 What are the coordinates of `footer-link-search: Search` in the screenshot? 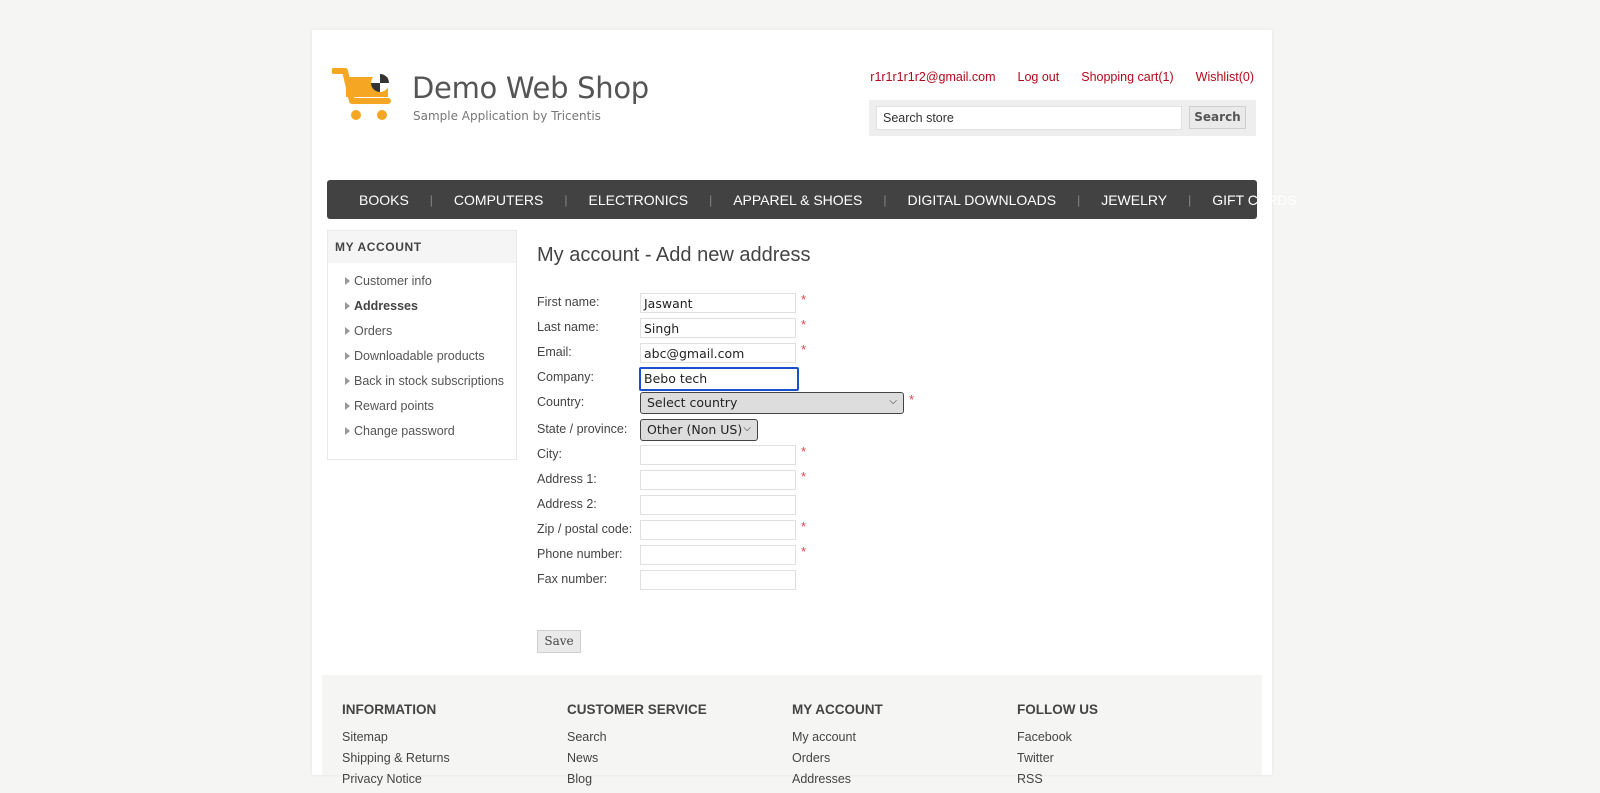 It's located at (677, 740).